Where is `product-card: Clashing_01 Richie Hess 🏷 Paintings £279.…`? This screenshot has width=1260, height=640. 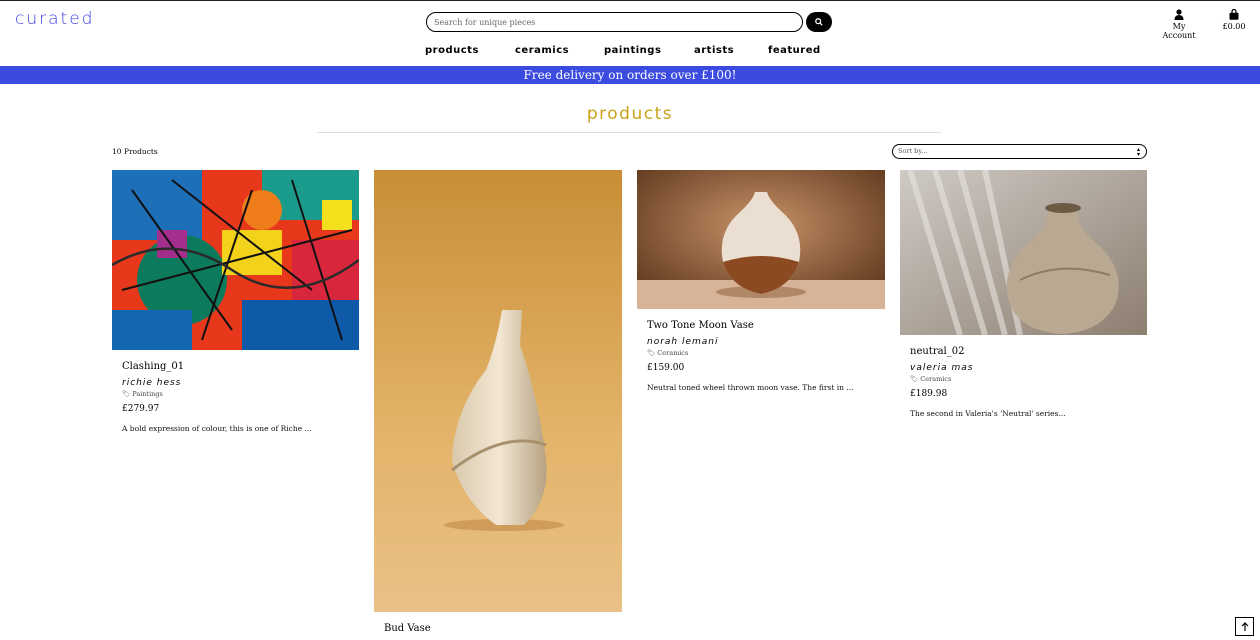 product-card: Clashing_01 Richie Hess 🏷 Paintings £279.… is located at coordinates (235, 301).